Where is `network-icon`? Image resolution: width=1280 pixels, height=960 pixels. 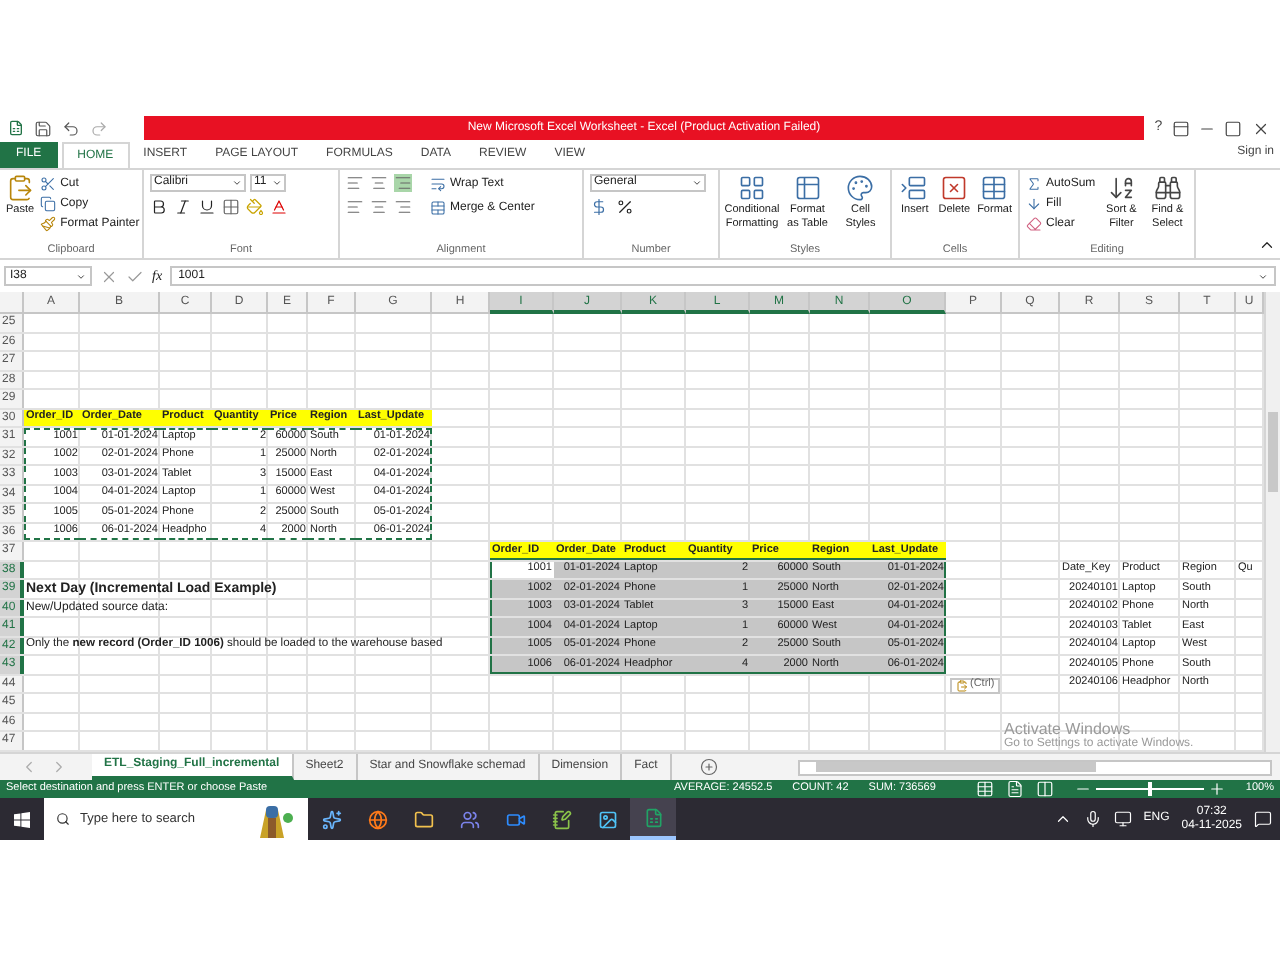 network-icon is located at coordinates (1122, 819).